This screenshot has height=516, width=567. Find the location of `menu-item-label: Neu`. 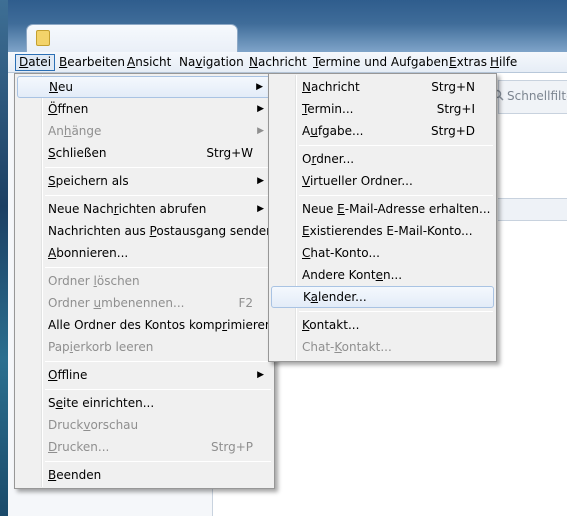

menu-item-label: Neu is located at coordinates (61, 87).